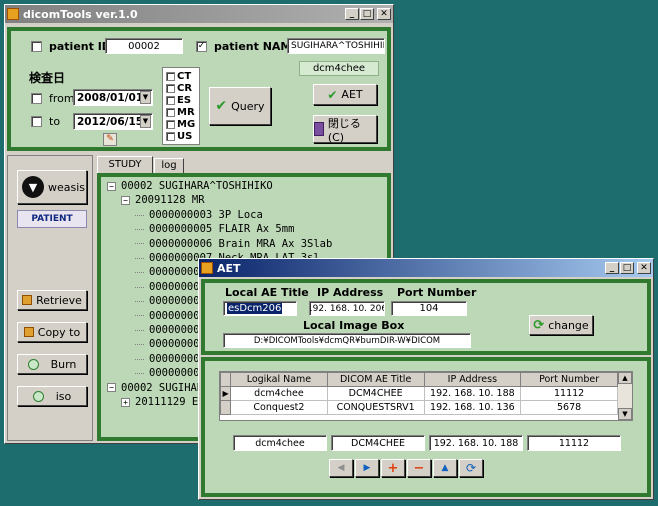 This screenshot has width=658, height=506. What do you see at coordinates (471, 468) in the screenshot?
I see `refresh-icon: ⟳` at bounding box center [471, 468].